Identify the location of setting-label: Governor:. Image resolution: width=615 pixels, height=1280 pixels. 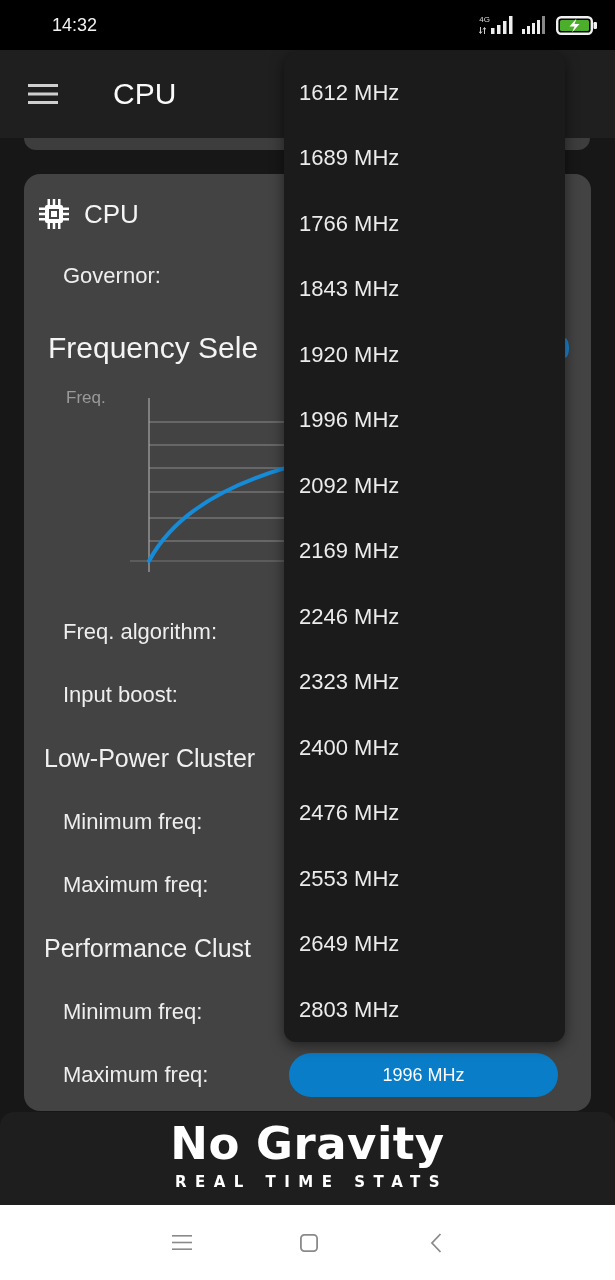
(112, 275).